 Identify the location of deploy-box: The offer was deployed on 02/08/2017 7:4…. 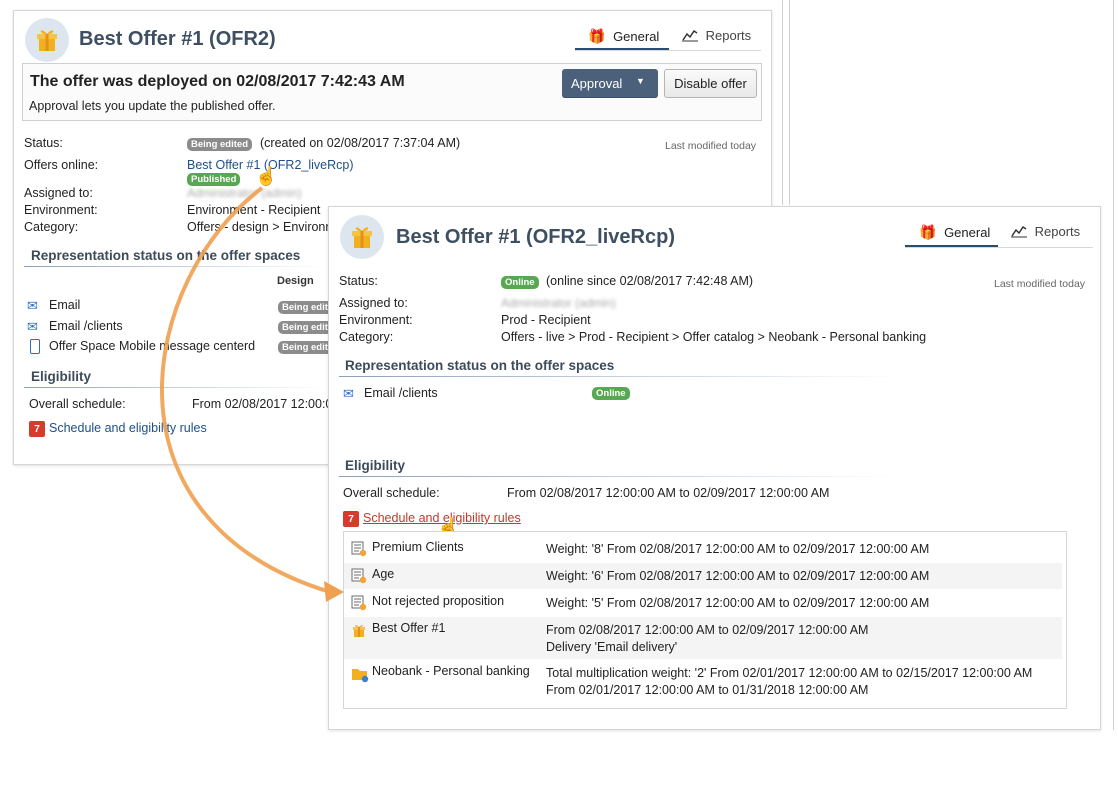
(392, 92).